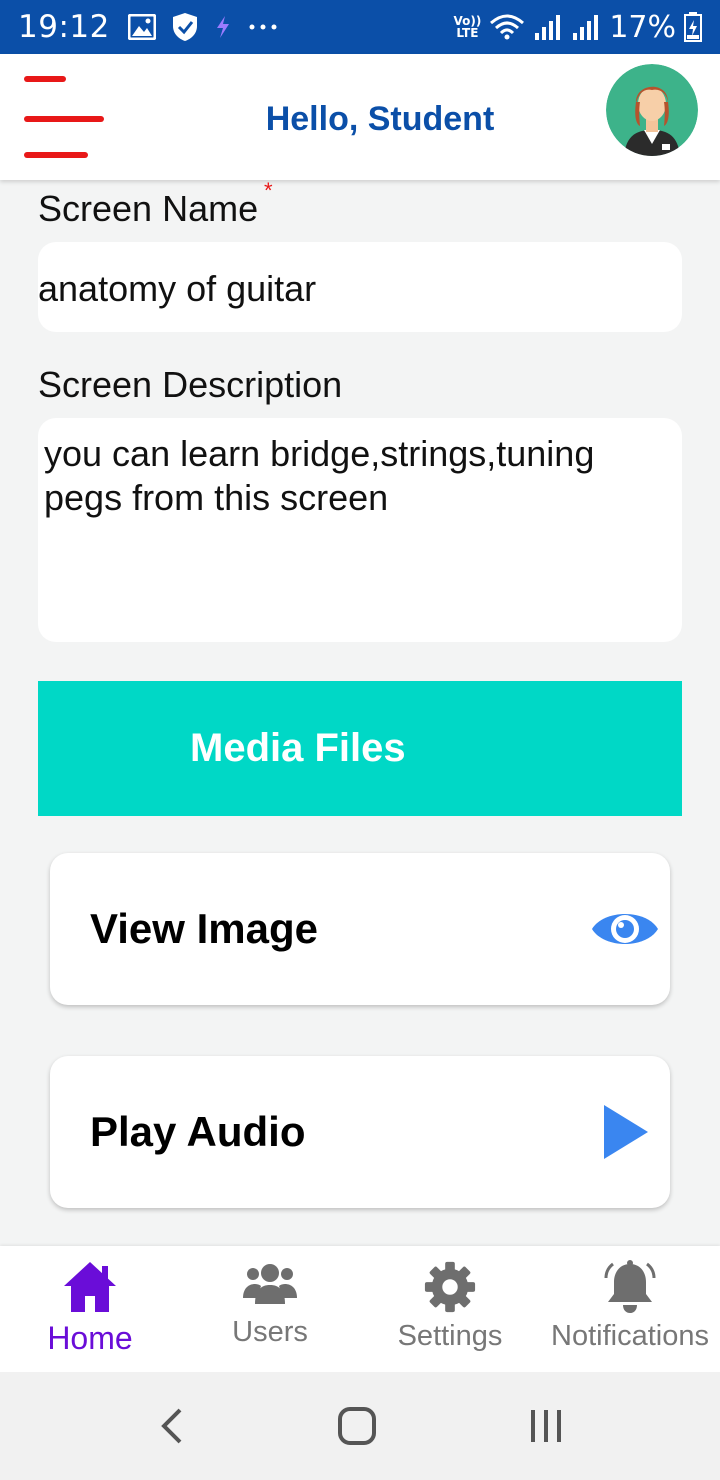 This screenshot has width=720, height=1480. I want to click on eye-icon, so click(625, 929).